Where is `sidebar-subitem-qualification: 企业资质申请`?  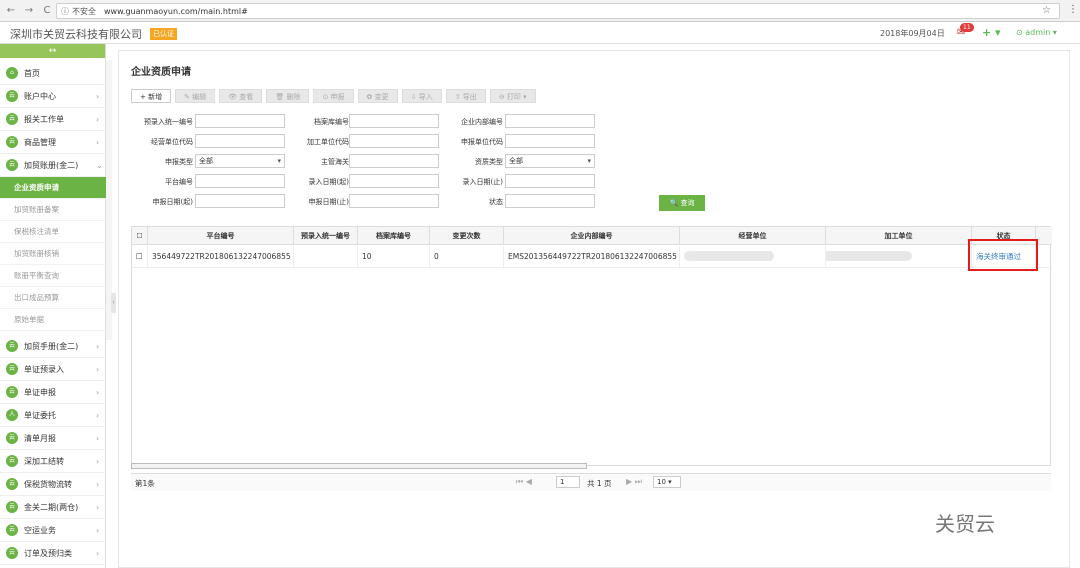 sidebar-subitem-qualification: 企业资质申请 is located at coordinates (53, 188).